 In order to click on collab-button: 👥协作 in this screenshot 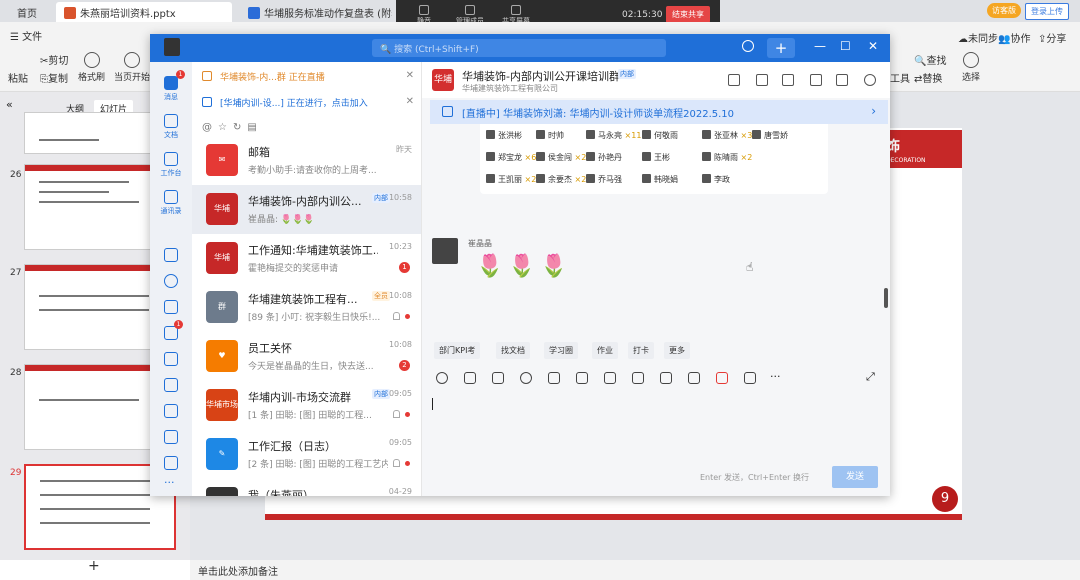, I will do `click(1014, 37)`.